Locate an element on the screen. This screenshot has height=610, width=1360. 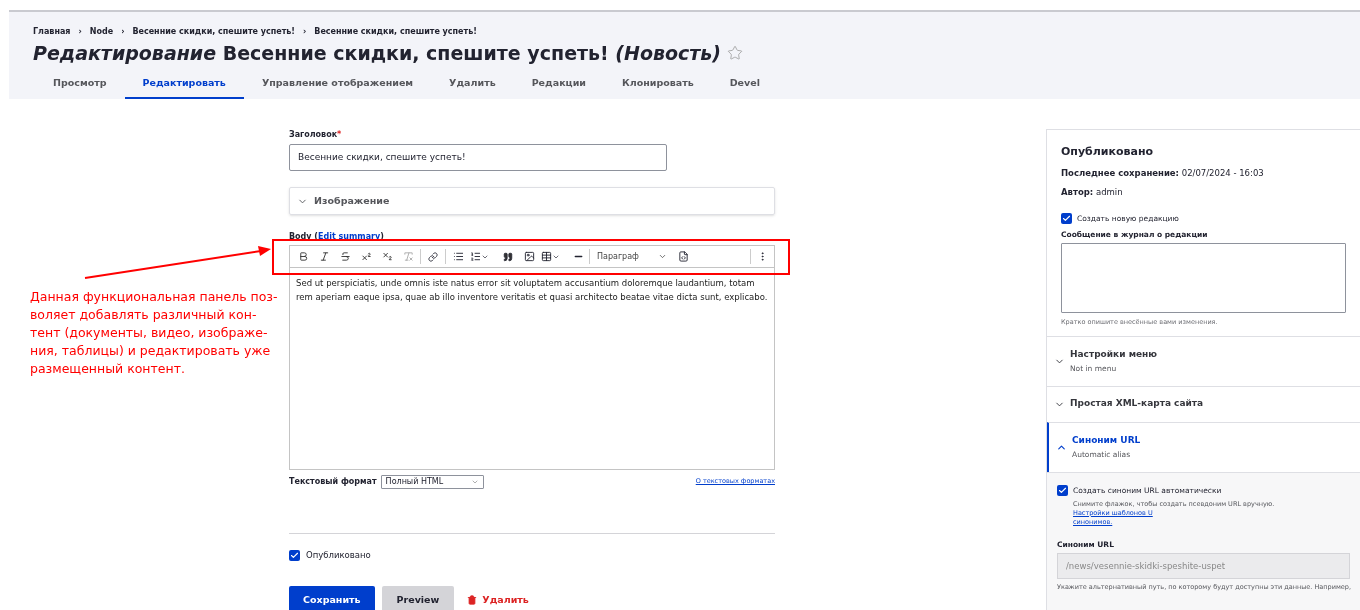
preview-button: Preview is located at coordinates (418, 598).